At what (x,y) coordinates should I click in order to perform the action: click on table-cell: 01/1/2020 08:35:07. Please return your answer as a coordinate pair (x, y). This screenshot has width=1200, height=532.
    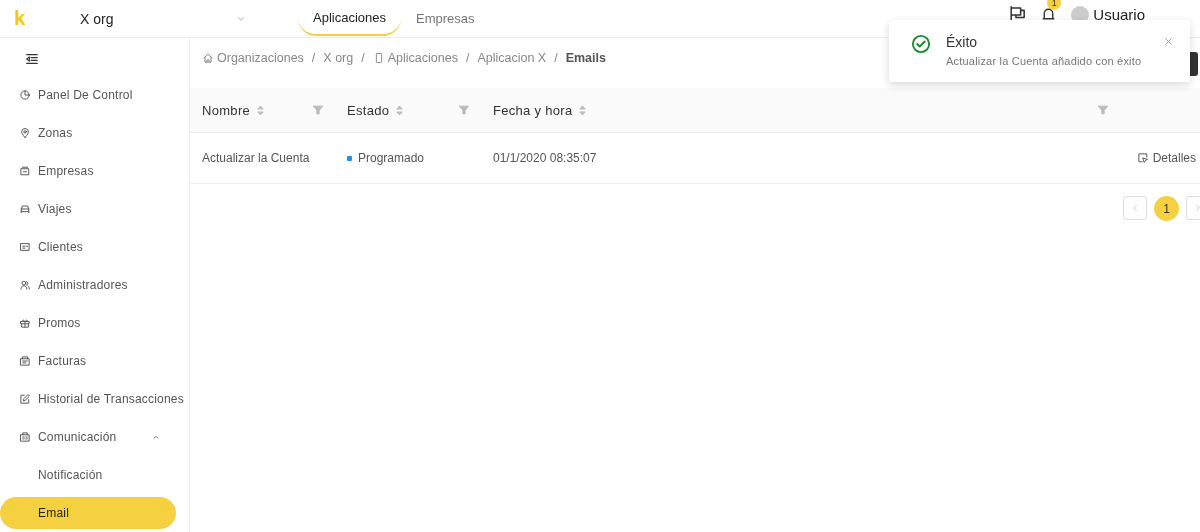
    Looking at the image, I should click on (545, 158).